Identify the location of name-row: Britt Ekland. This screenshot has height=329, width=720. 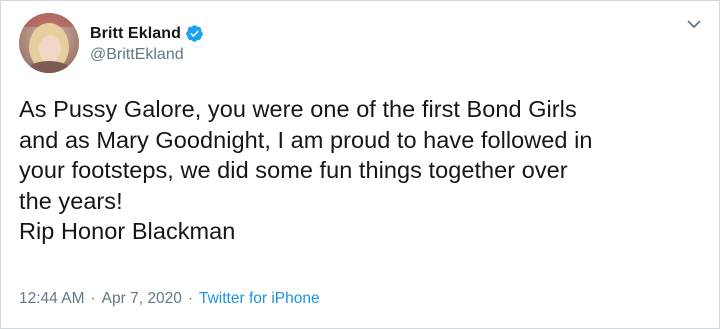
(147, 34).